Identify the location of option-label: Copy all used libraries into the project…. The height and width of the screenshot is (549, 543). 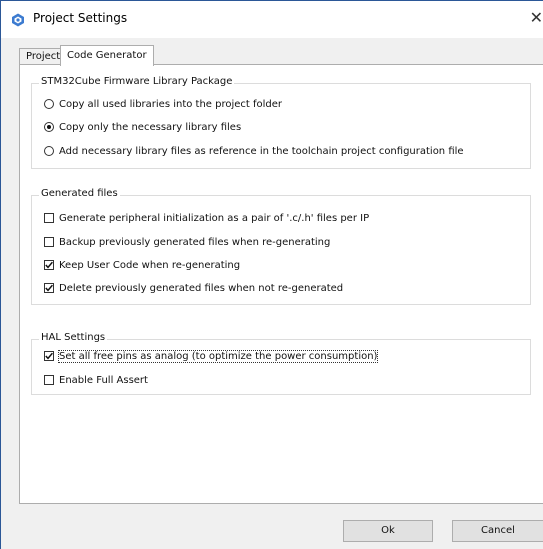
(171, 104).